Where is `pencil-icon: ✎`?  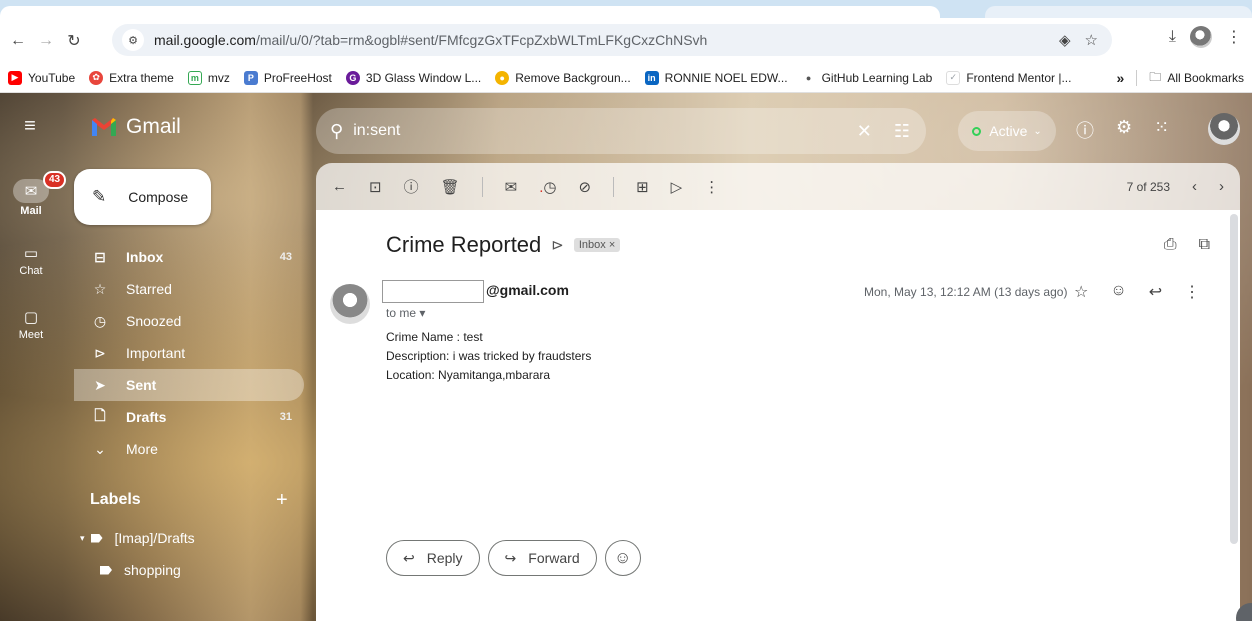 pencil-icon: ✎ is located at coordinates (99, 196).